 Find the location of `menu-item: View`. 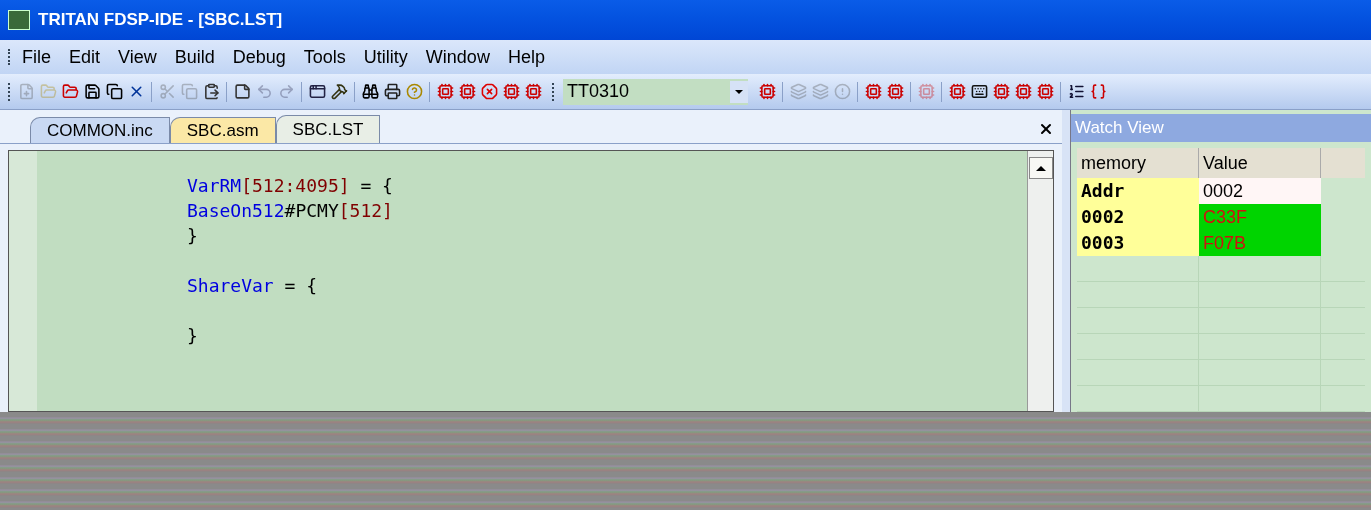

menu-item: View is located at coordinates (137, 57).